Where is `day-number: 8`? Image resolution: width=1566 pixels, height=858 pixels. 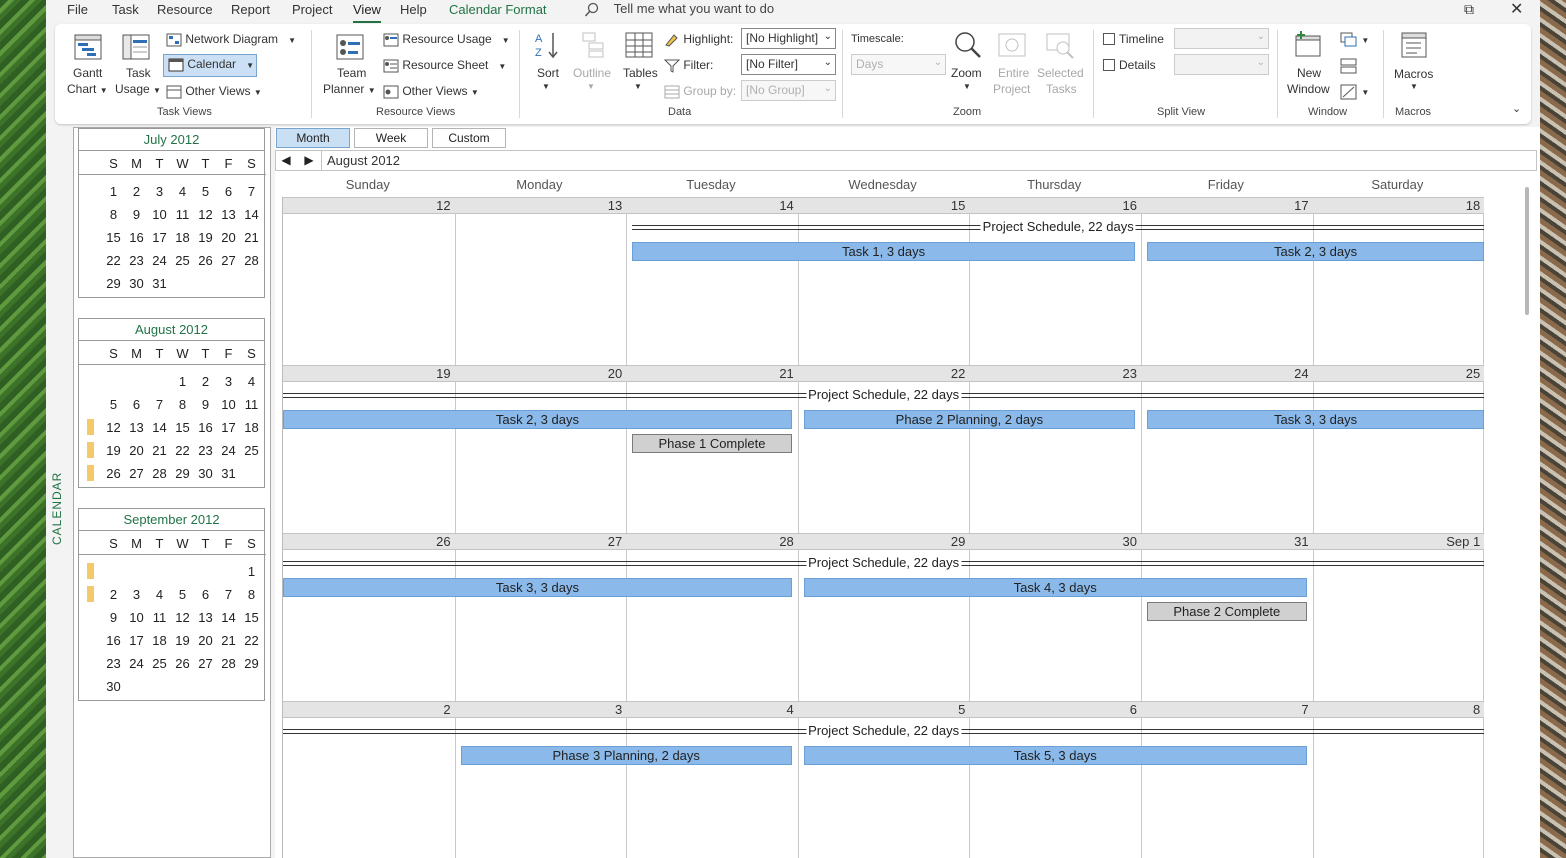
day-number: 8 is located at coordinates (1396, 710).